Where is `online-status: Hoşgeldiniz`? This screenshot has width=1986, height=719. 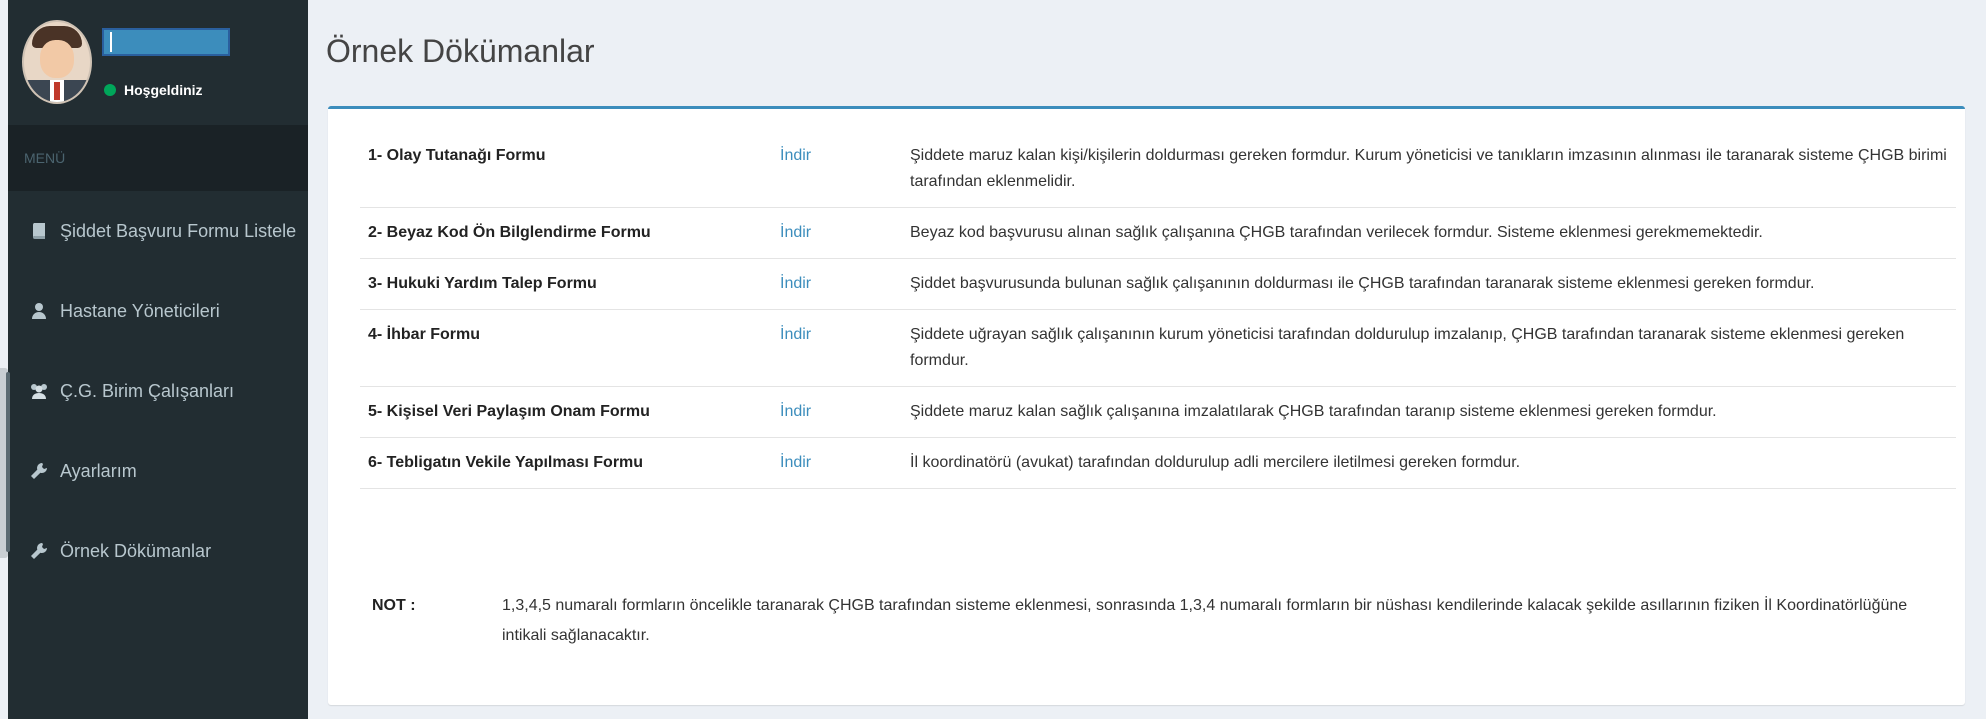
online-status: Hoşgeldiniz is located at coordinates (153, 90).